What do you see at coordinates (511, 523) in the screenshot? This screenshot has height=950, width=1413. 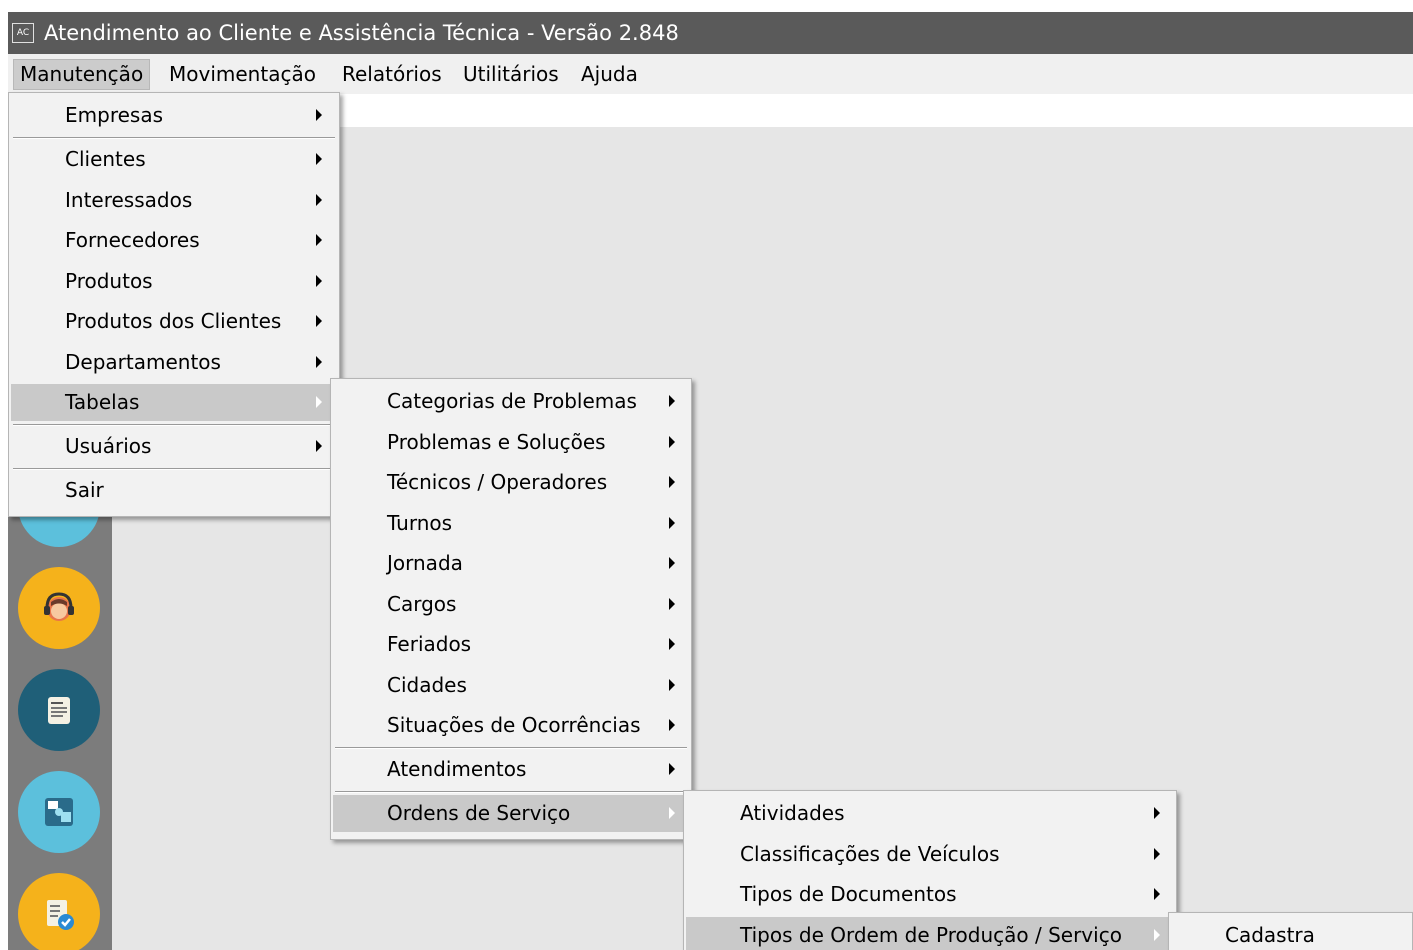 I see `menu-item-turnos: Turnos` at bounding box center [511, 523].